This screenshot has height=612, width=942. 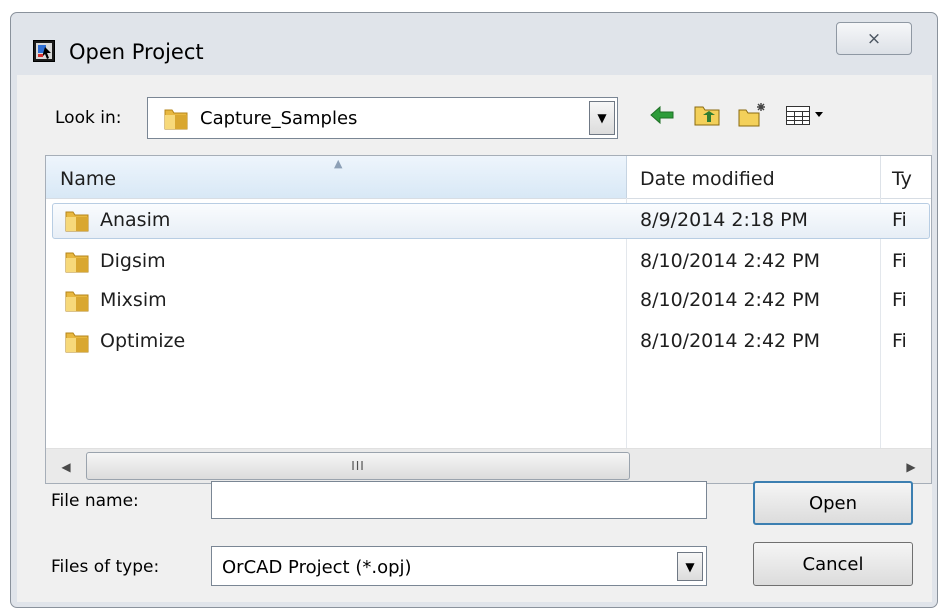 I want to click on scroll-right-button: ▶, so click(x=911, y=466).